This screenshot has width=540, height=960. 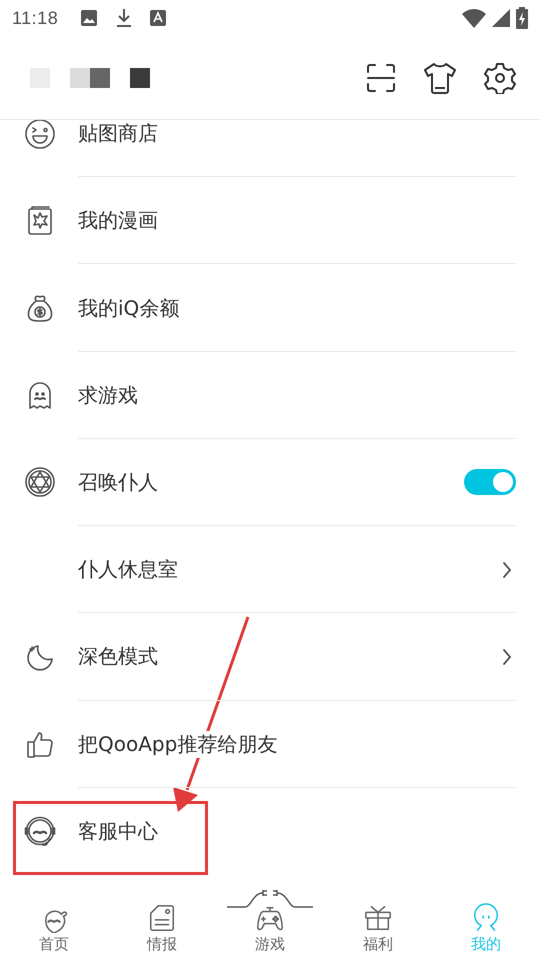 What do you see at coordinates (490, 482) in the screenshot?
I see `toggle-switch` at bounding box center [490, 482].